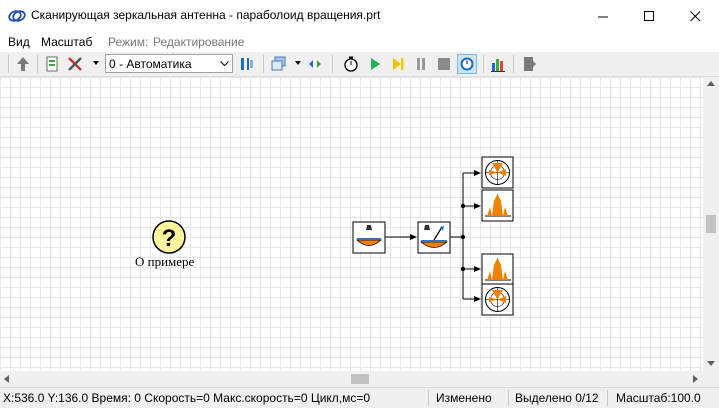  I want to click on close-button, so click(695, 16).